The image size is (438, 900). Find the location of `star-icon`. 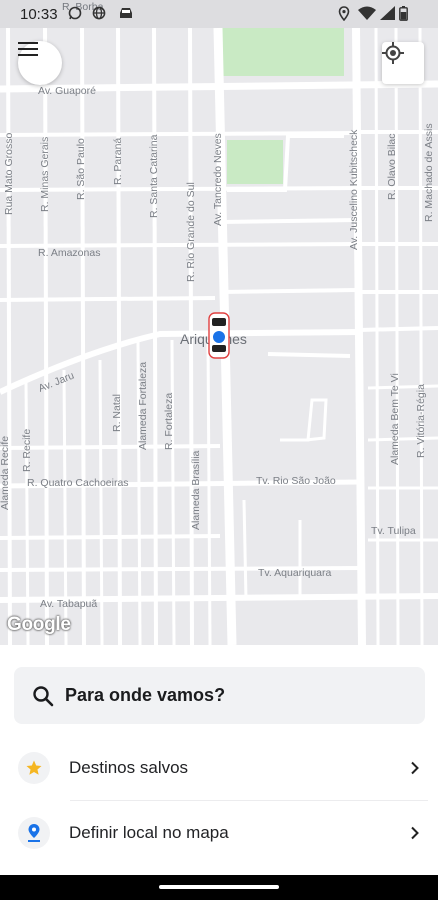

star-icon is located at coordinates (34, 767).